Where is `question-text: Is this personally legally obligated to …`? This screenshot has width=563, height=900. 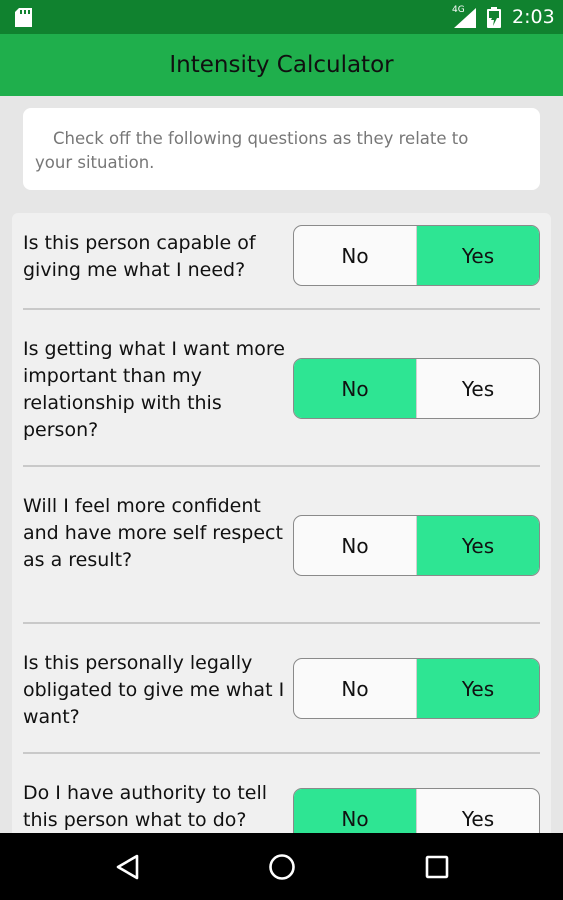
question-text: Is this personally legally obligated to … is located at coordinates (154, 690).